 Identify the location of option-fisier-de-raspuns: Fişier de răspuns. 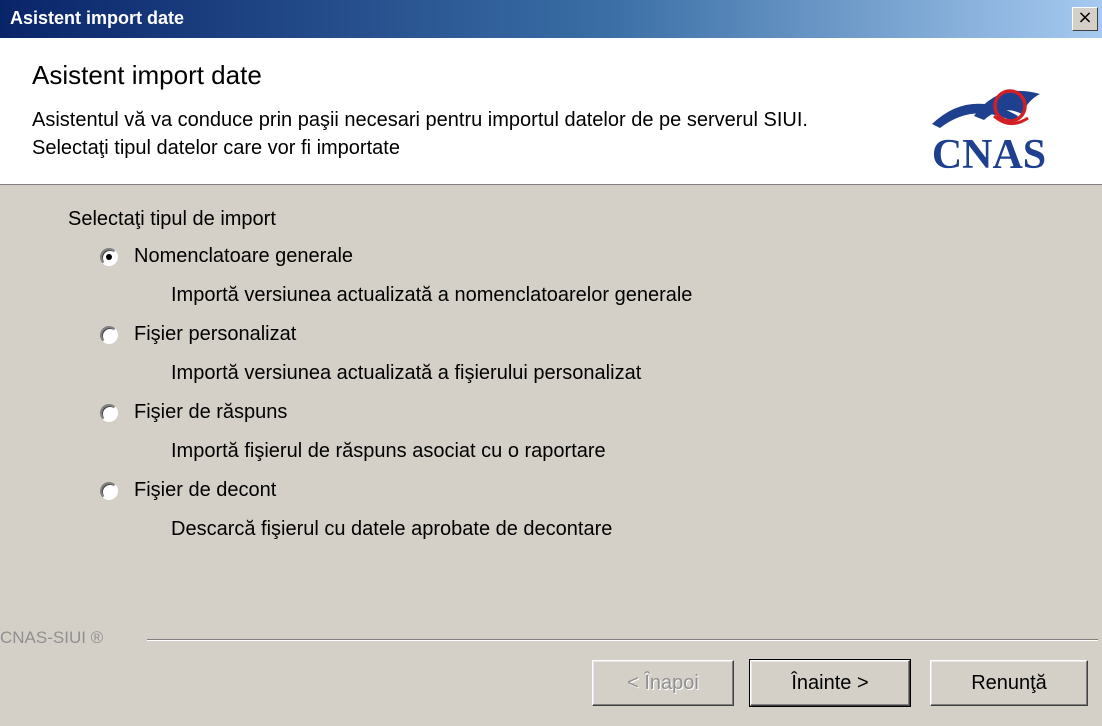
(193, 412).